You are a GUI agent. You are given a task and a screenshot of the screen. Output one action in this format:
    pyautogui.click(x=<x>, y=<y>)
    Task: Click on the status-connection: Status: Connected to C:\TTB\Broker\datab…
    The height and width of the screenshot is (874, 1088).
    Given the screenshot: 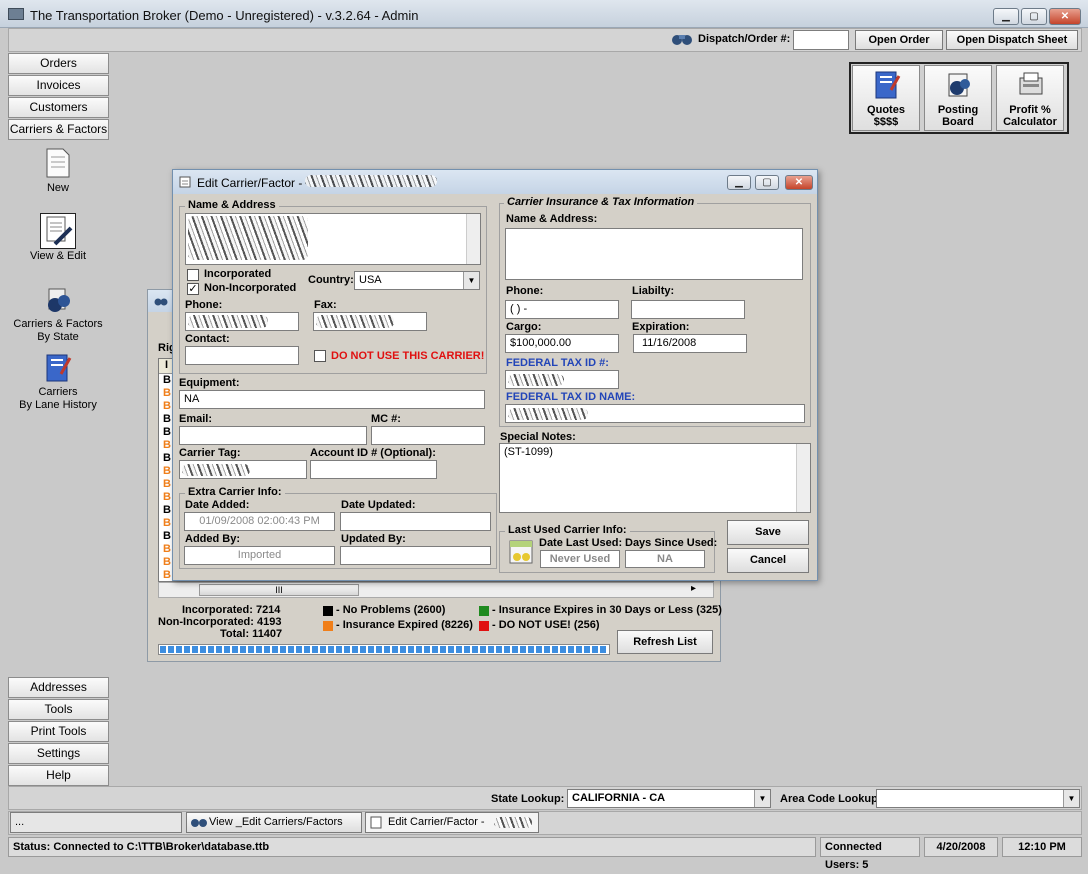 What is the action you would take?
    pyautogui.click(x=412, y=847)
    